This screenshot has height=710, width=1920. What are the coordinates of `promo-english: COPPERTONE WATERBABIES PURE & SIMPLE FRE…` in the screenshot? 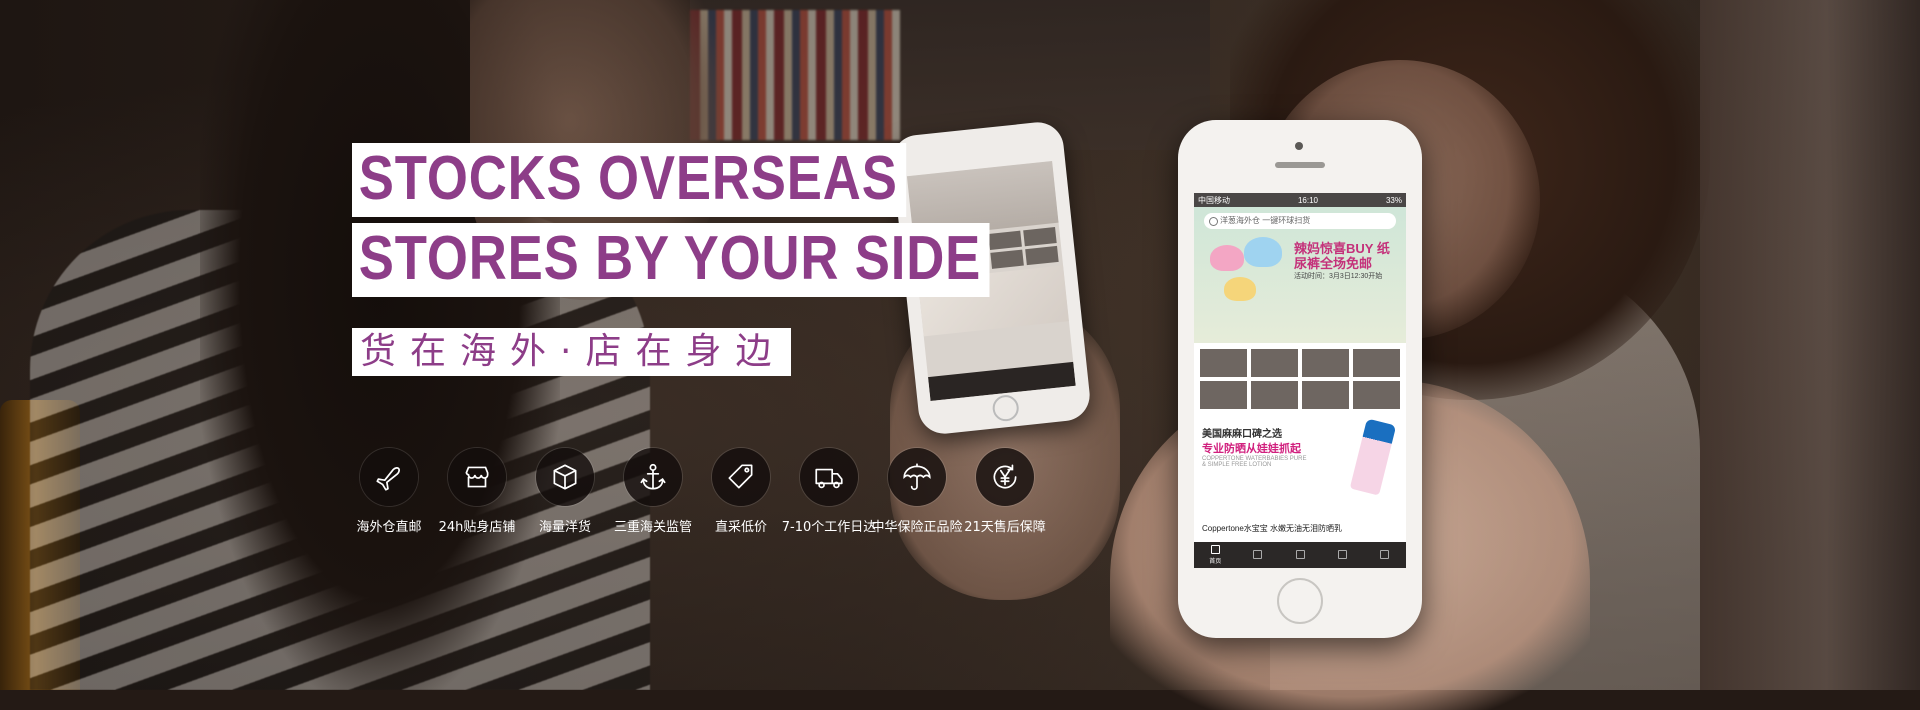 It's located at (1254, 462).